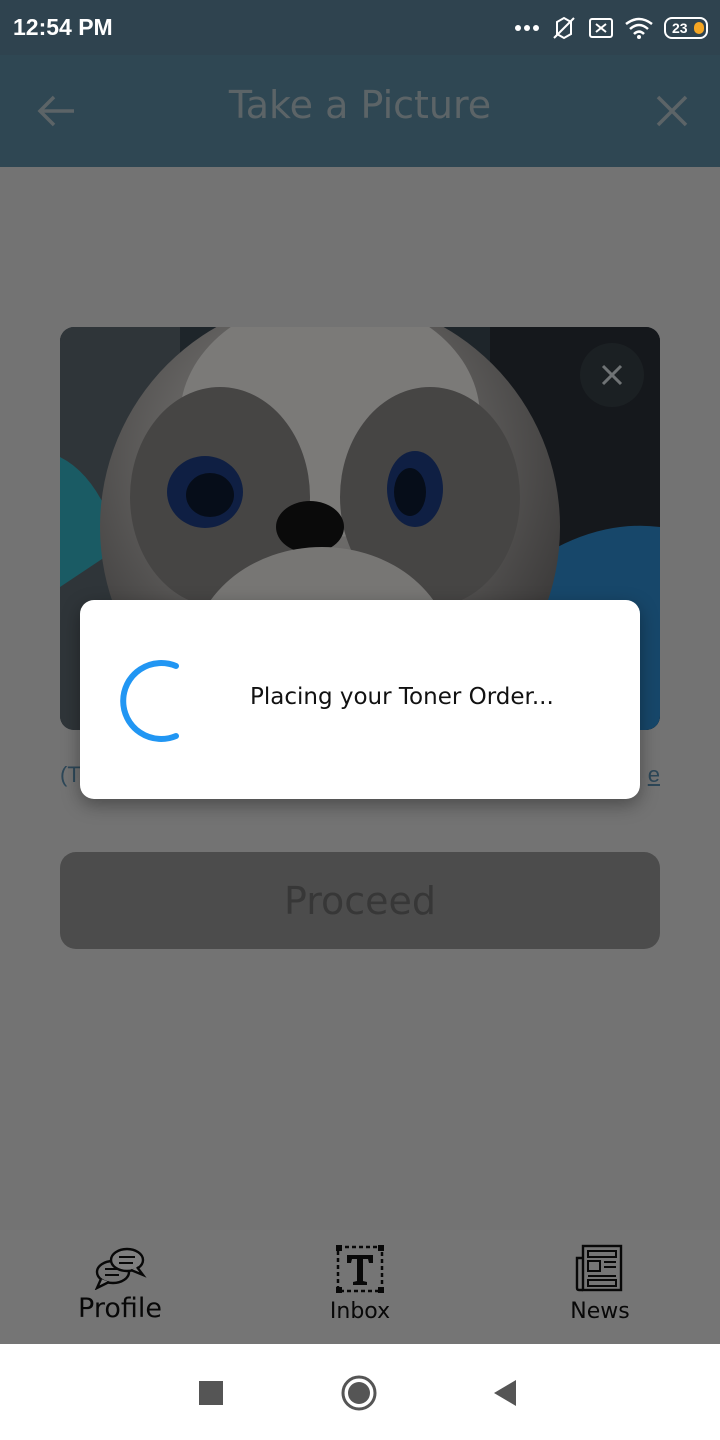 This screenshot has width=720, height=1440. What do you see at coordinates (680, 28) in the screenshot?
I see `battery-level: 23` at bounding box center [680, 28].